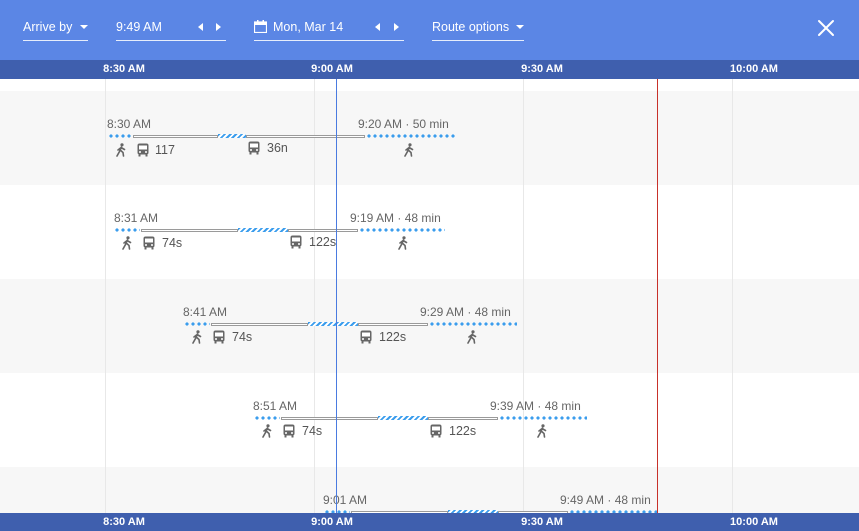  Describe the element at coordinates (657, 296) in the screenshot. I see `arrive-by-marker` at that location.